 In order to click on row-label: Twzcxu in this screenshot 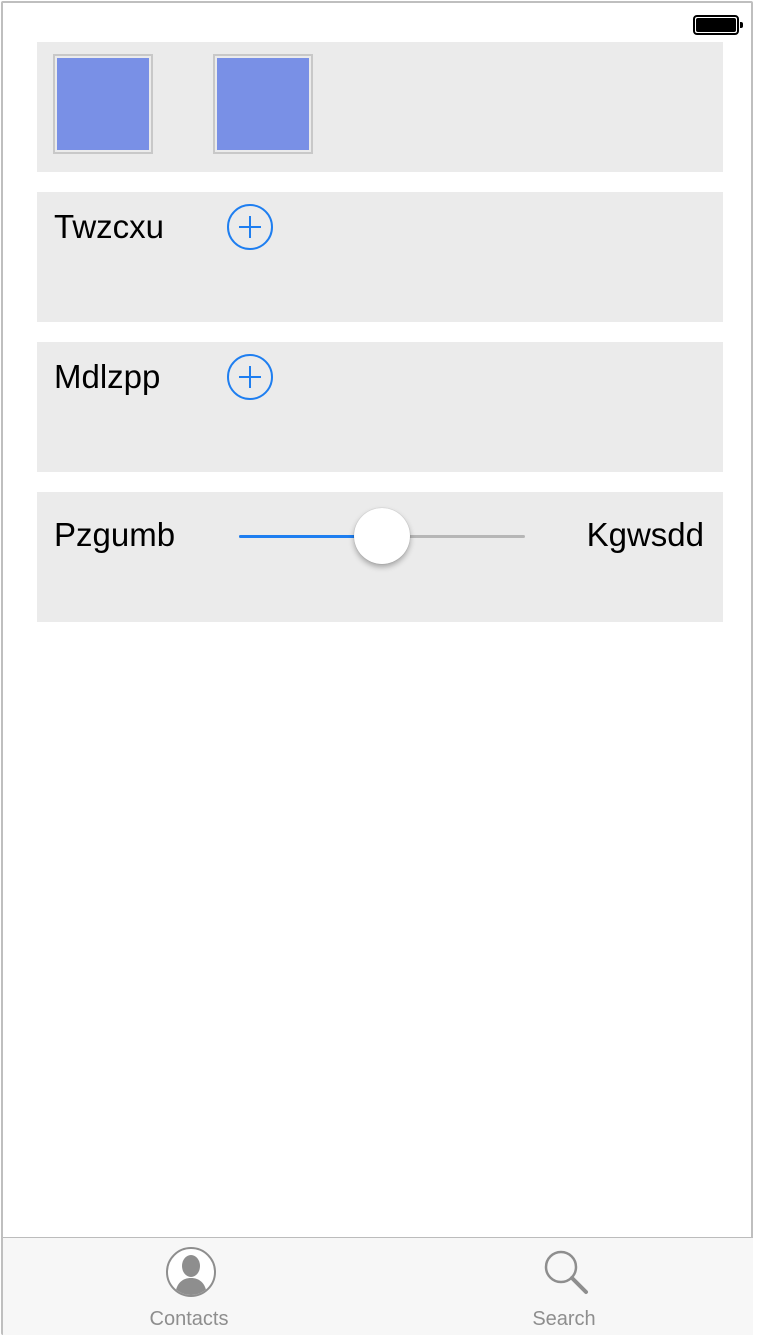, I will do `click(109, 226)`.